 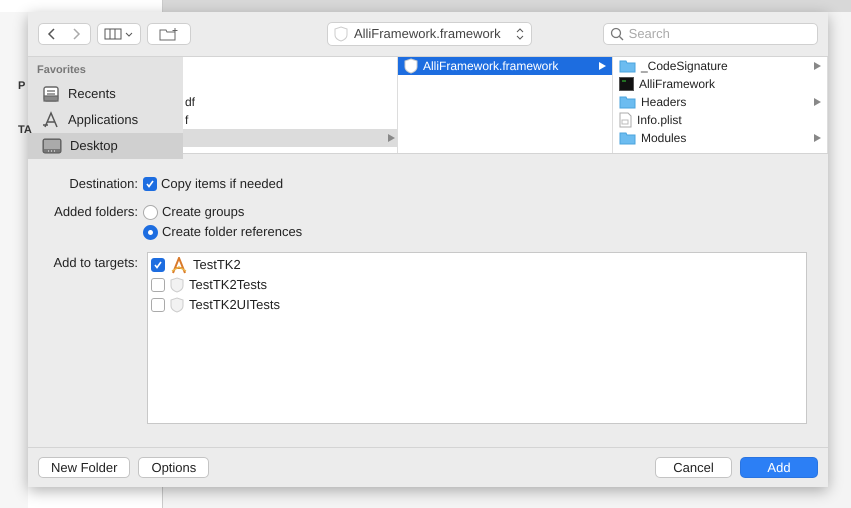 What do you see at coordinates (174, 467) in the screenshot?
I see `options-button: Options` at bounding box center [174, 467].